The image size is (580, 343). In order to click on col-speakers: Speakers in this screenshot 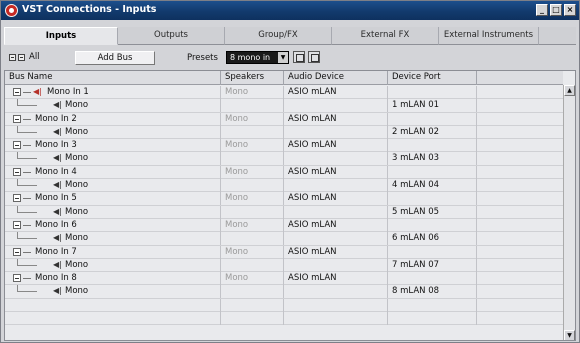, I will do `click(252, 78)`.